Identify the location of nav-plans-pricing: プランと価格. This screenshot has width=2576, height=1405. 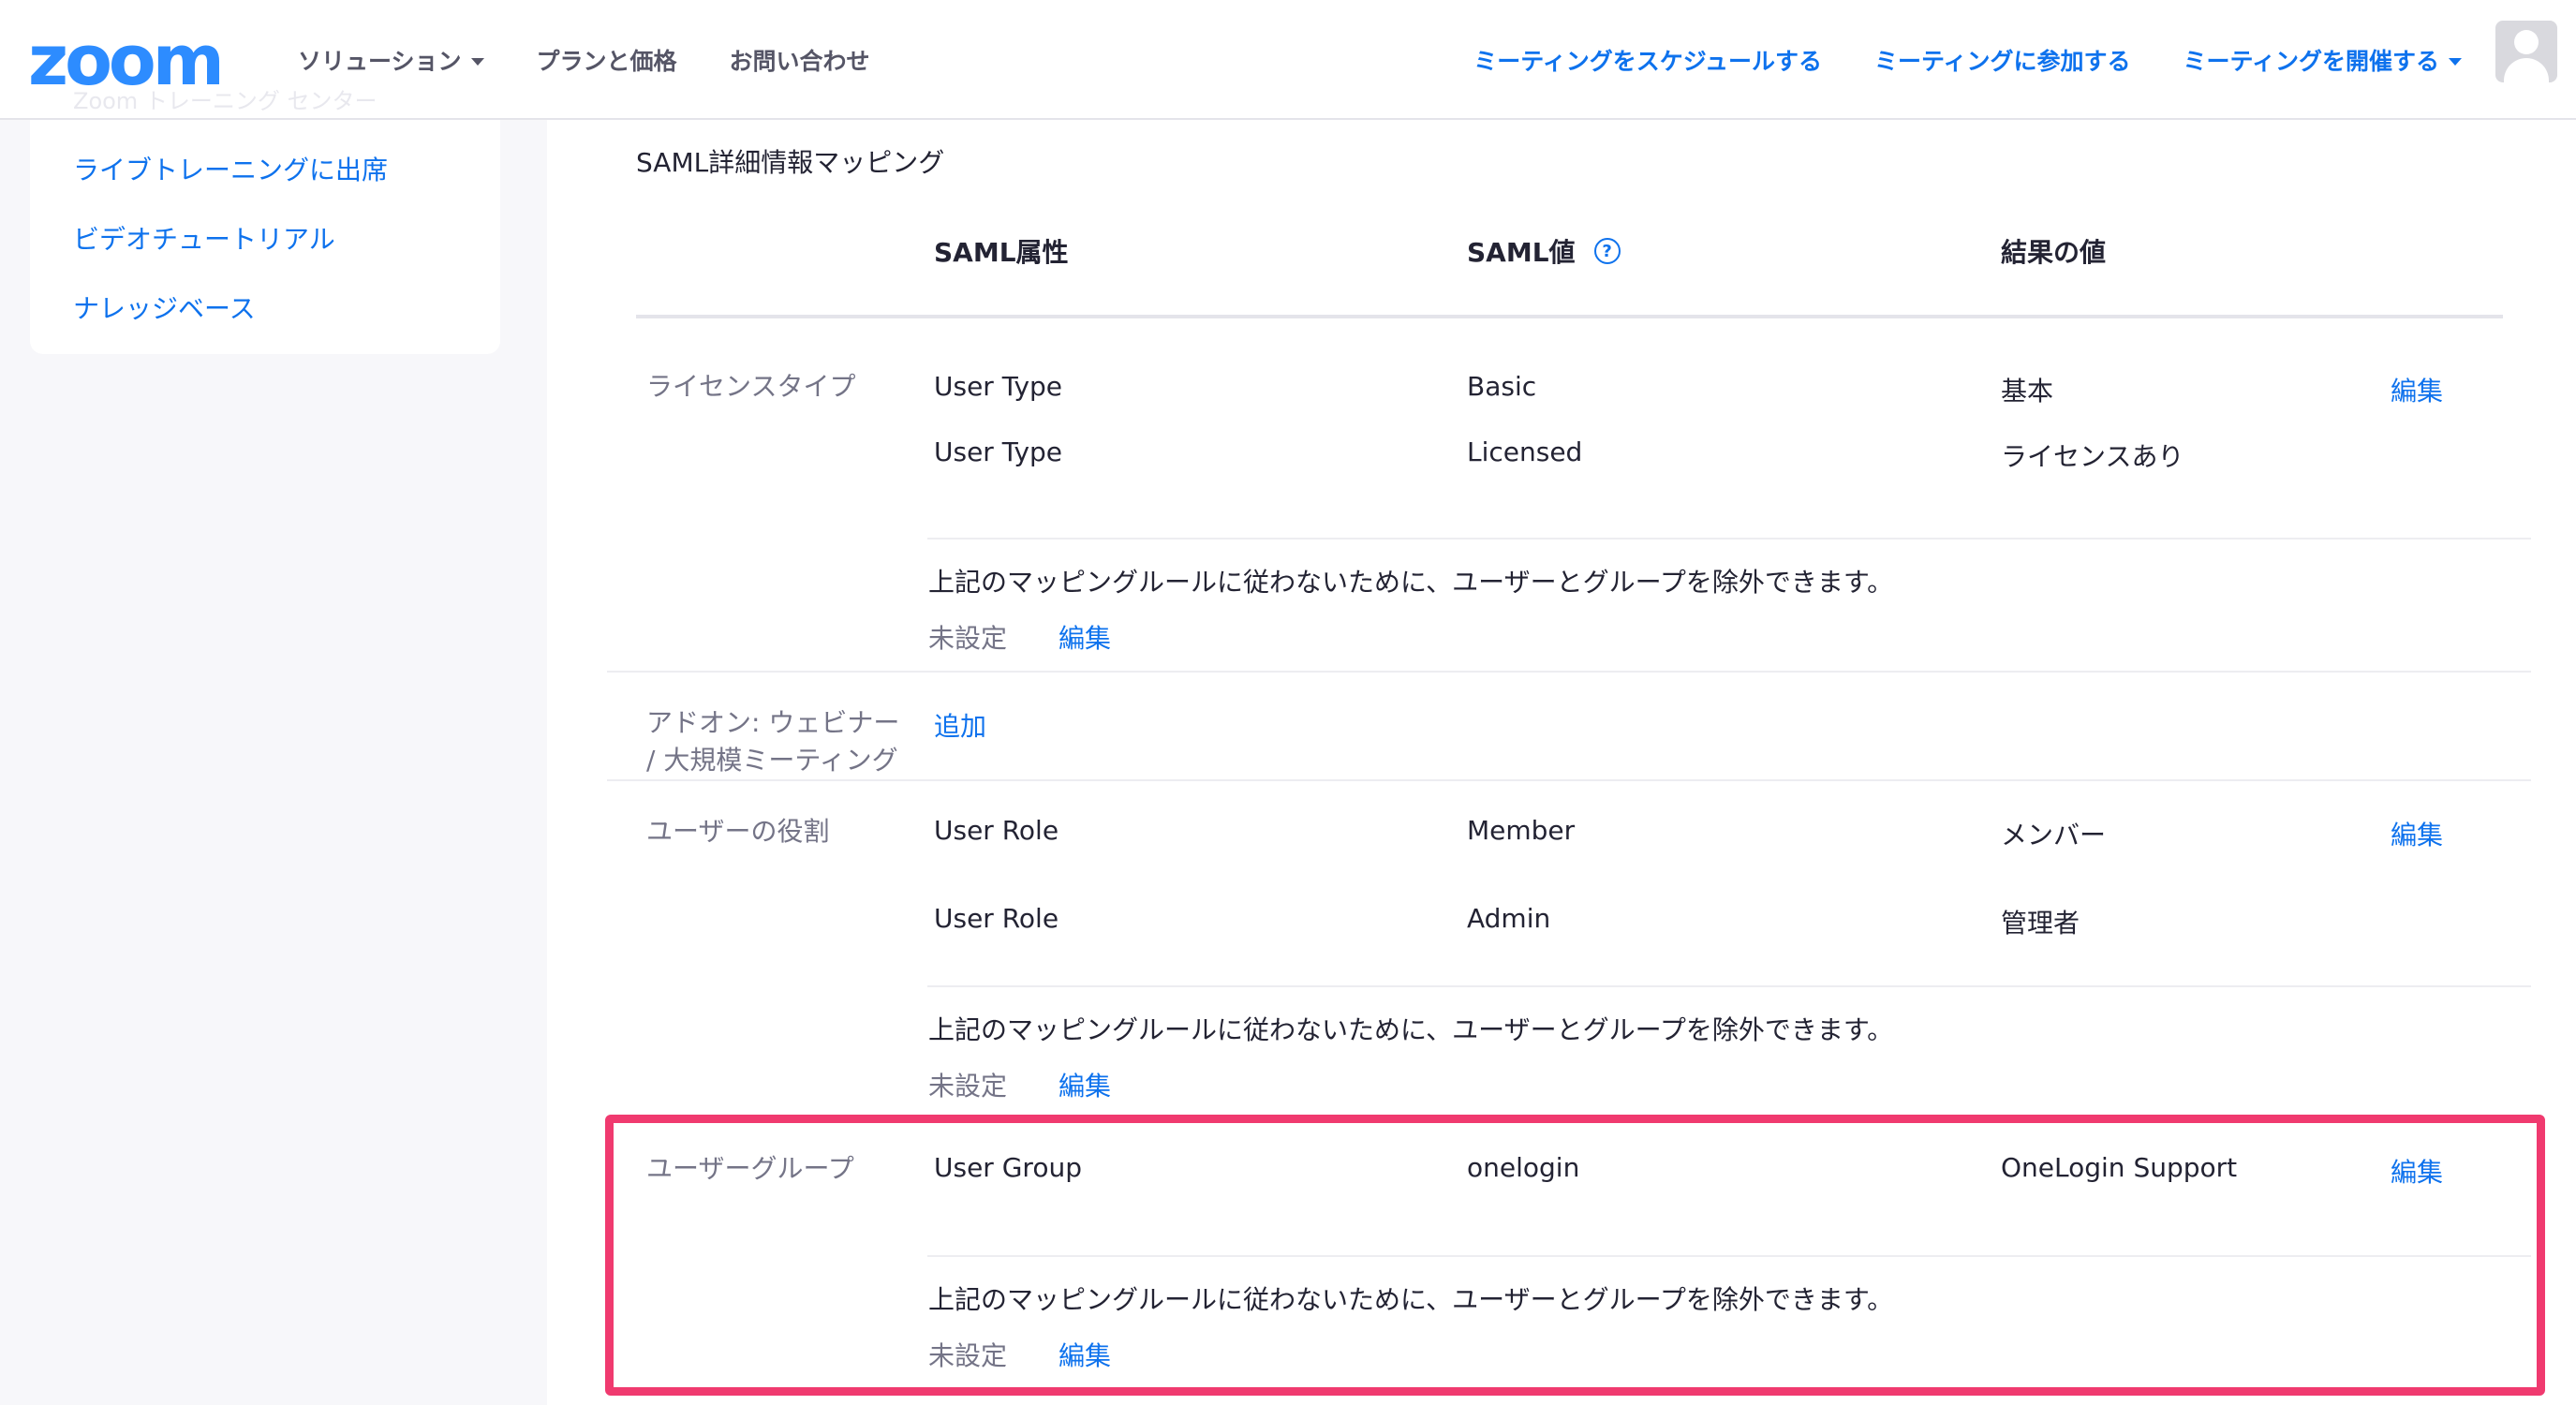
(607, 60).